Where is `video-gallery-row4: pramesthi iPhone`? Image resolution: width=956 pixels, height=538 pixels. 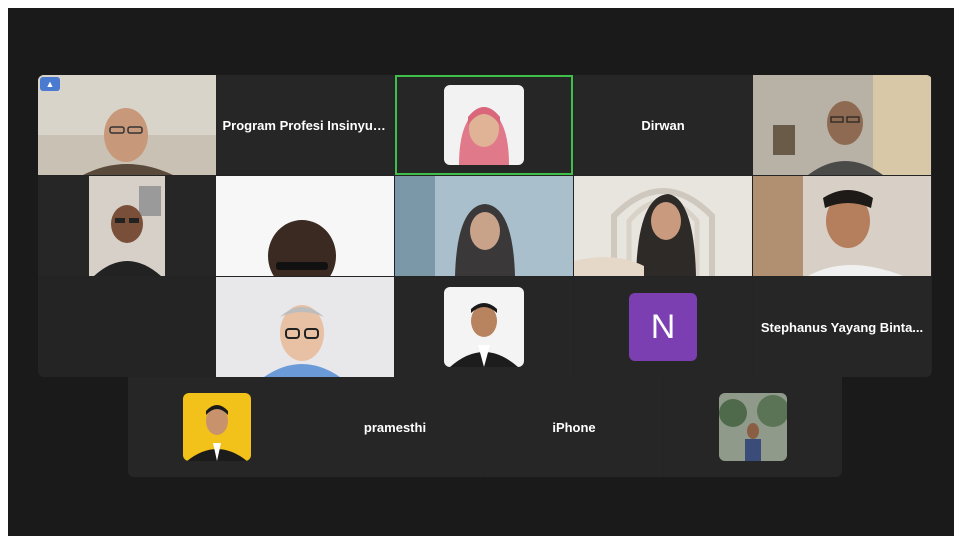 video-gallery-row4: pramesthi iPhone is located at coordinates (485, 427).